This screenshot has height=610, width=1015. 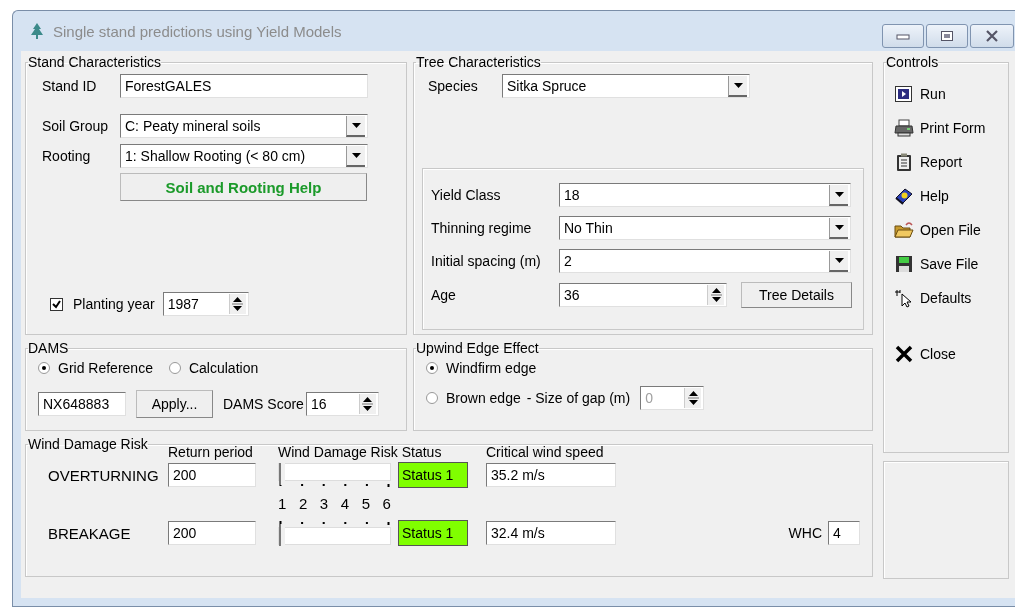 I want to click on field-label: Soil Group, so click(x=75, y=126).